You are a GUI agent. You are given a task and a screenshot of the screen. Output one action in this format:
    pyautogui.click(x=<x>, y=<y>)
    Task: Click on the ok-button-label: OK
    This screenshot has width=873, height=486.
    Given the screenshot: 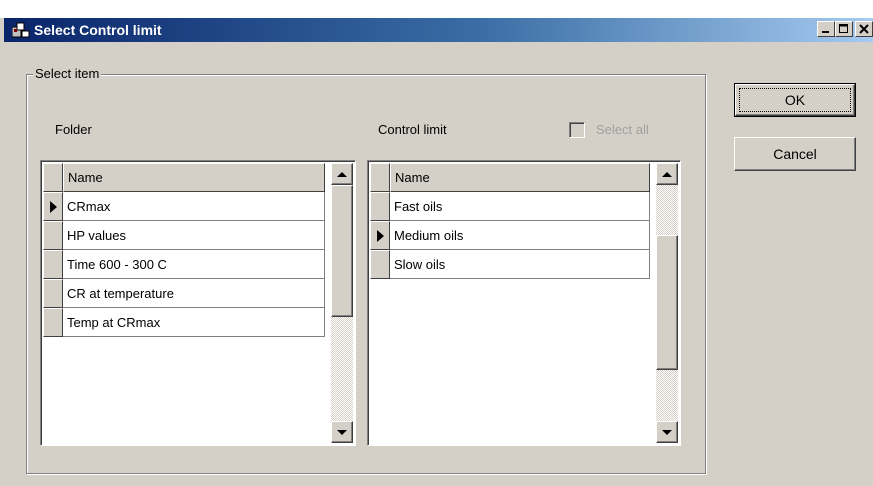 What is the action you would take?
    pyautogui.click(x=795, y=100)
    